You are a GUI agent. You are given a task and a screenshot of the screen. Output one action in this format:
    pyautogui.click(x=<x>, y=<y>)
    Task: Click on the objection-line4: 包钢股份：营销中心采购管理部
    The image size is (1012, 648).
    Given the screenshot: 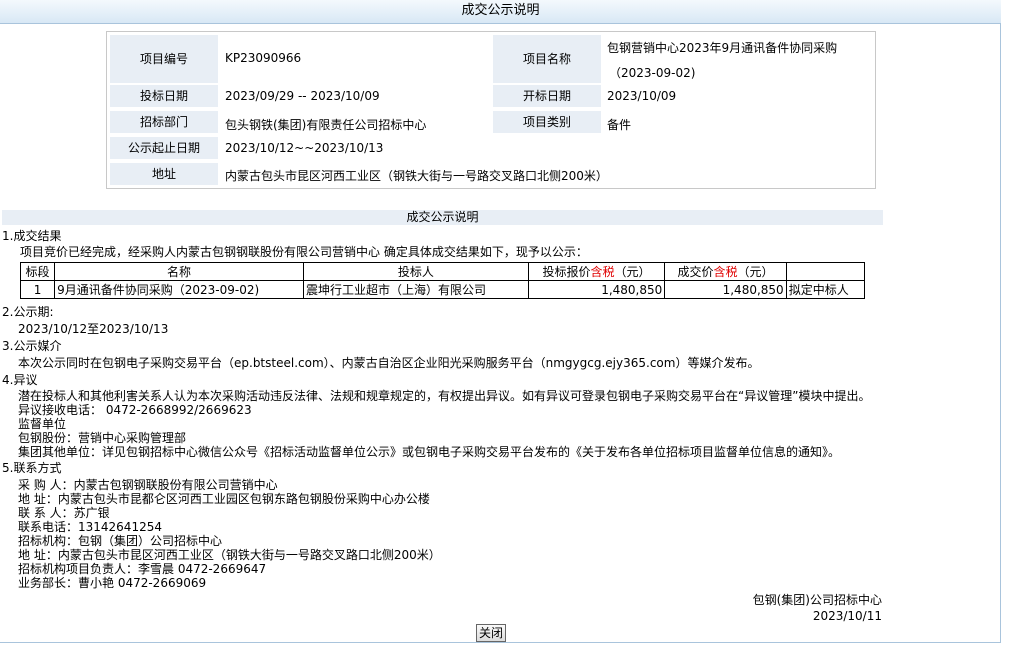 What is the action you would take?
    pyautogui.click(x=102, y=438)
    